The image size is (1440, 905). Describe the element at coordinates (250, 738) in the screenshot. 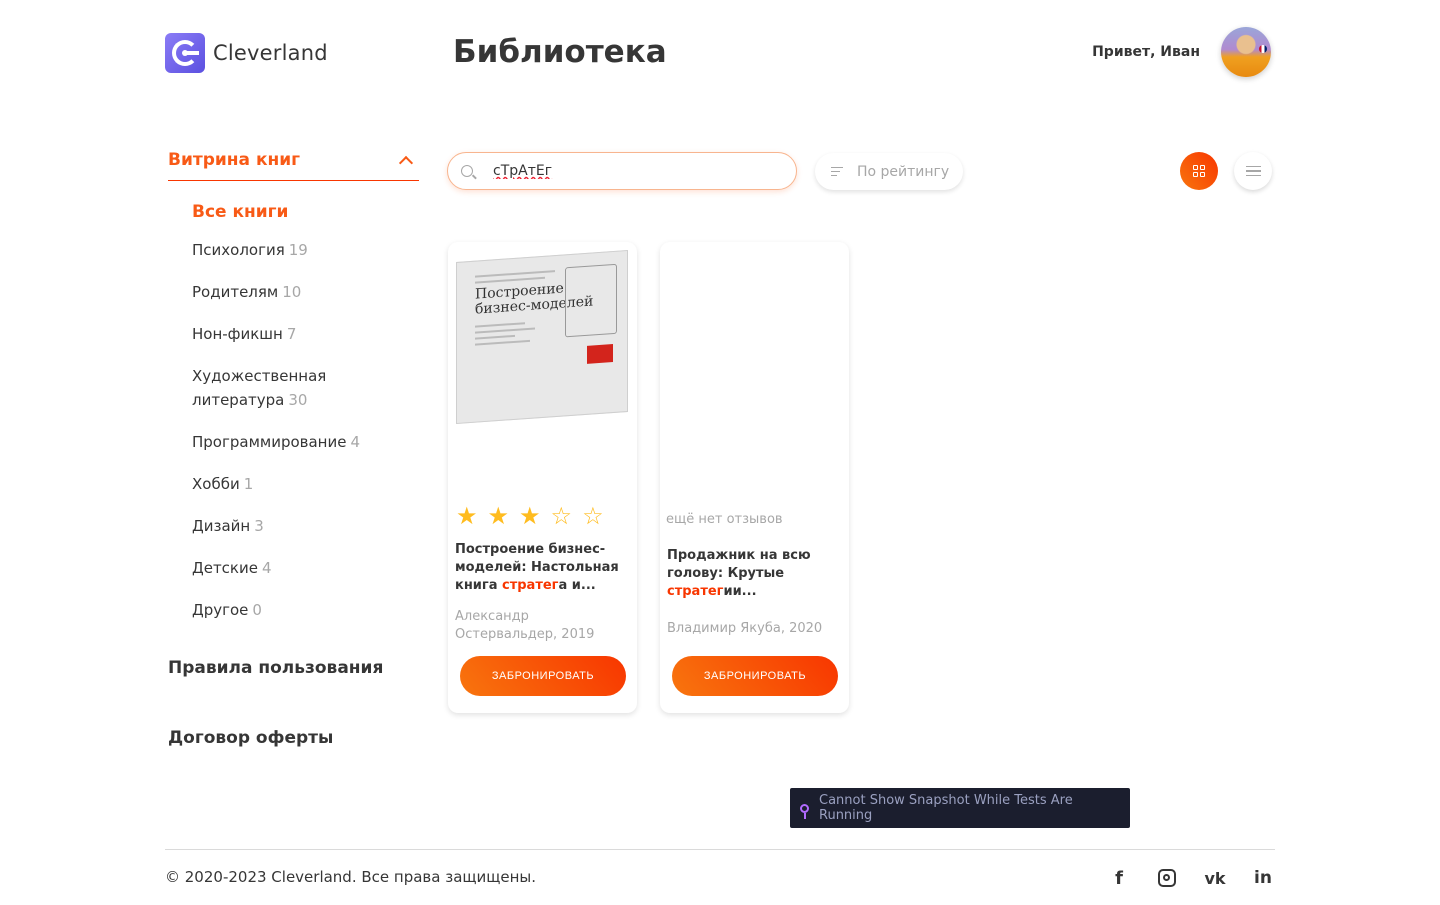

I see `offer-contract-link: Договор оферты` at that location.